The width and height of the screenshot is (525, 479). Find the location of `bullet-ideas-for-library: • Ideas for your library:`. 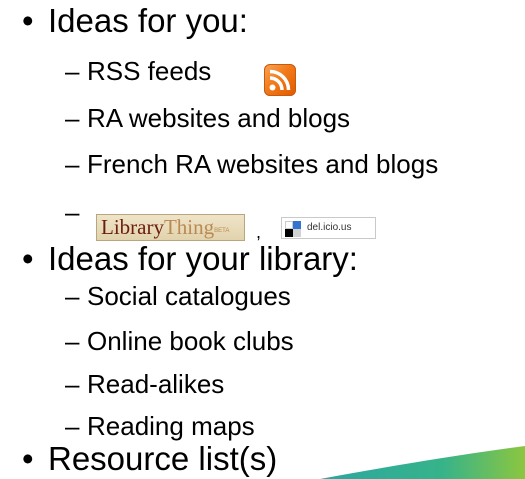

bullet-ideas-for-library: • Ideas for your library: is located at coordinates (190, 259).